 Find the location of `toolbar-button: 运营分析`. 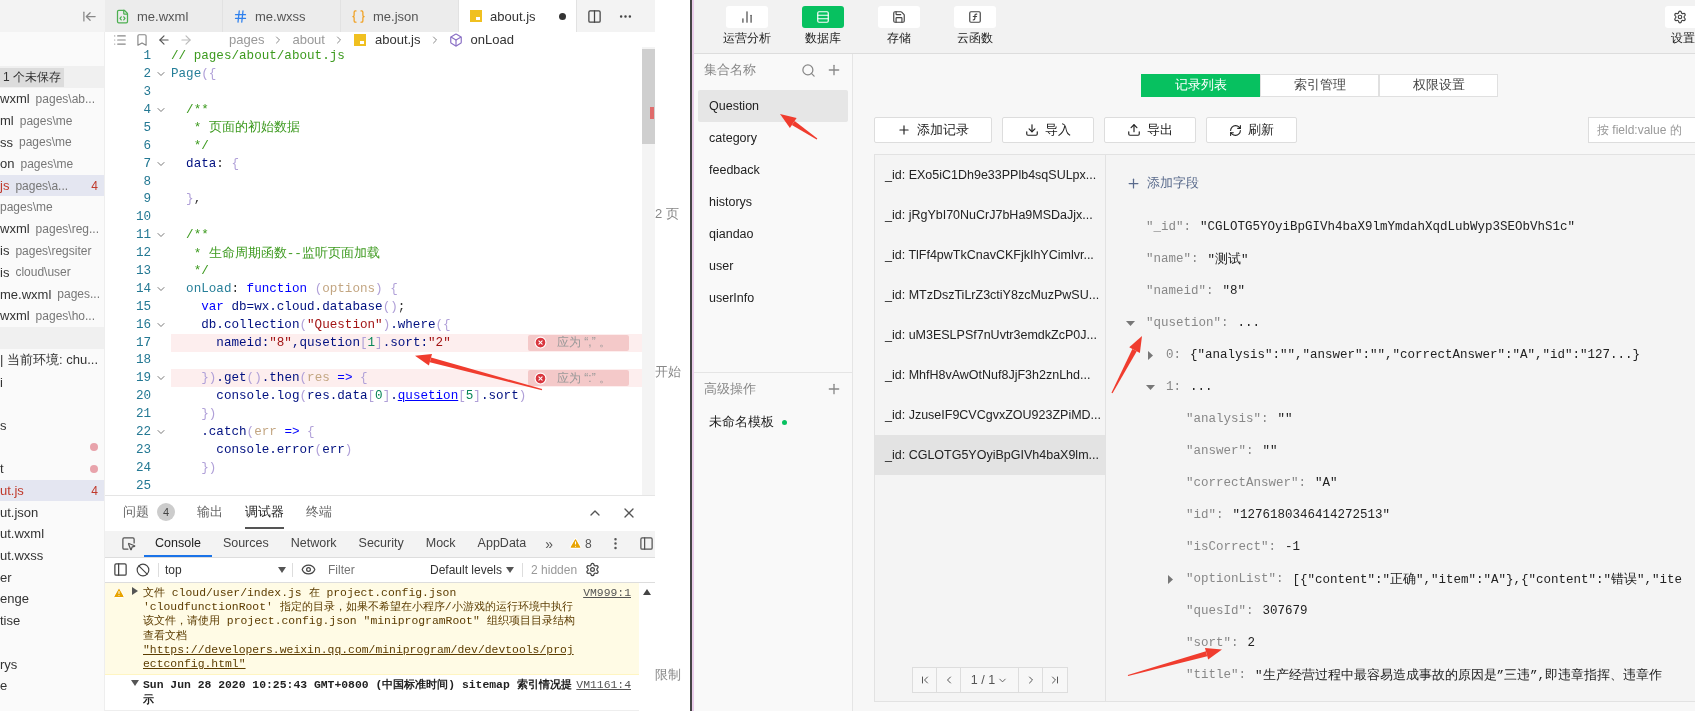

toolbar-button: 运营分析 is located at coordinates (747, 26).